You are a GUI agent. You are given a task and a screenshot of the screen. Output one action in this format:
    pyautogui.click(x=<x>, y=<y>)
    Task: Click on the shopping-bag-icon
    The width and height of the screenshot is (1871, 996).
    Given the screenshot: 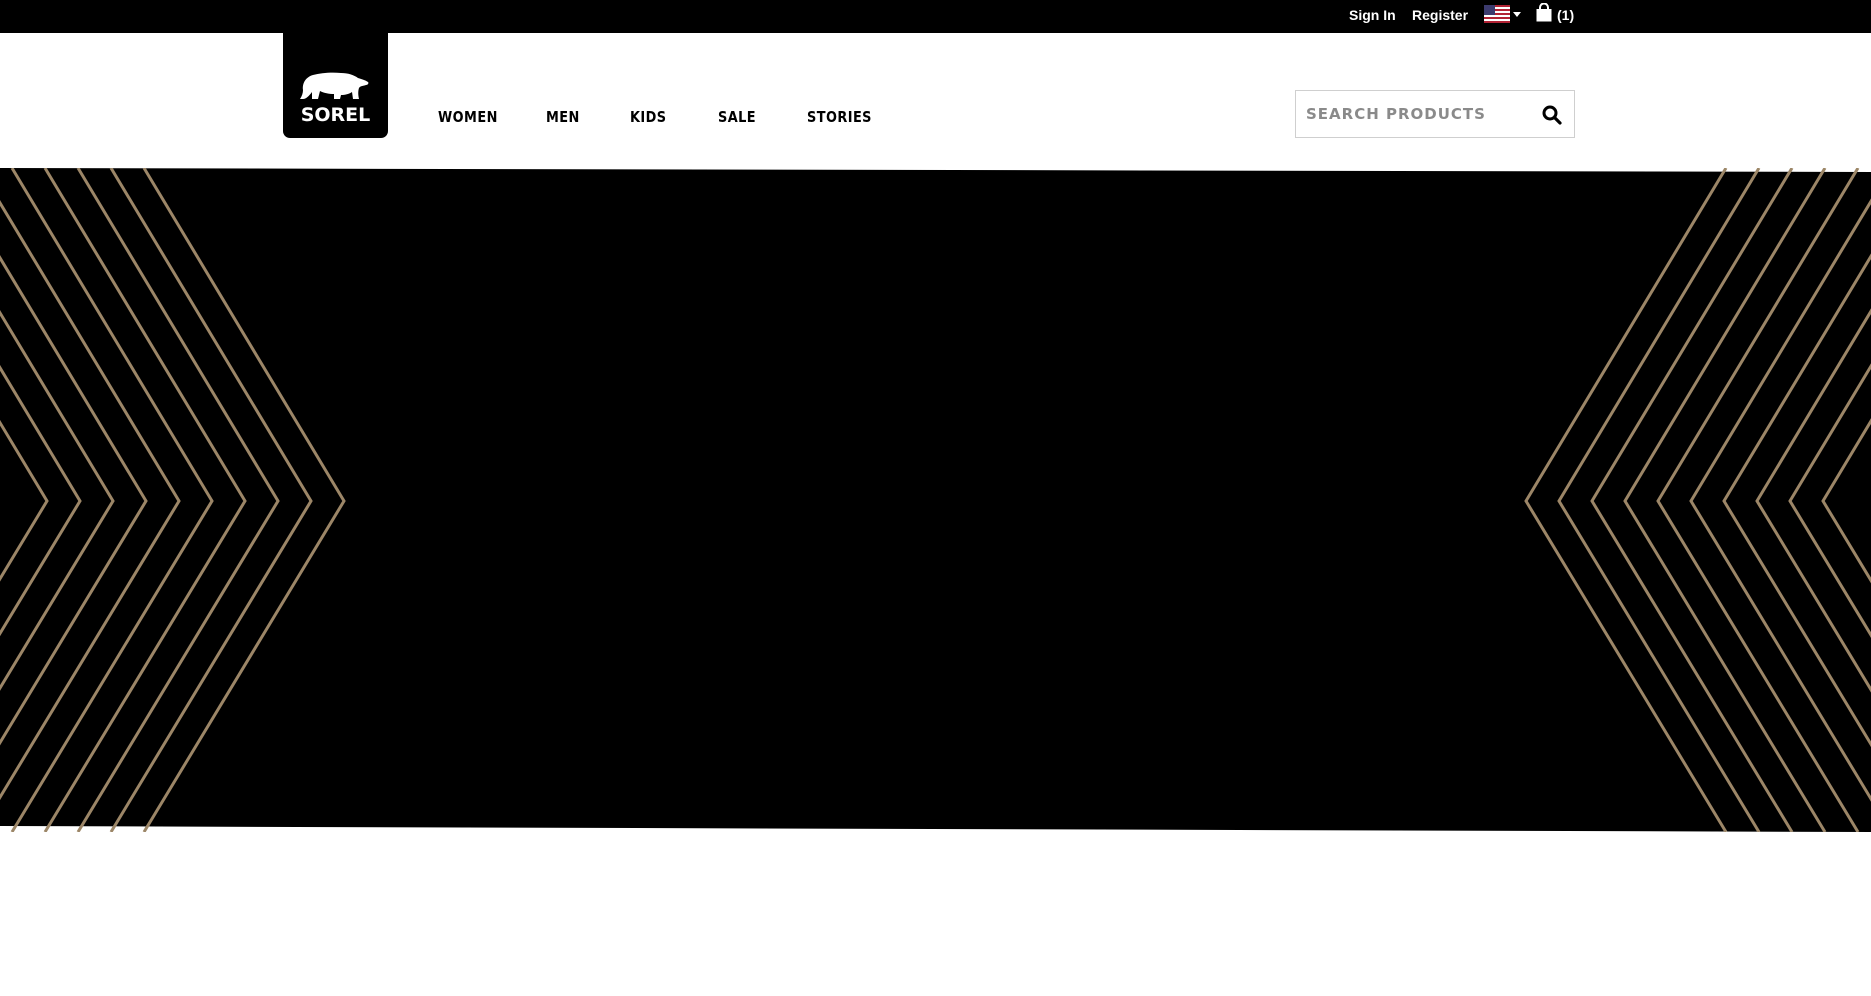 What is the action you would take?
    pyautogui.click(x=1544, y=12)
    